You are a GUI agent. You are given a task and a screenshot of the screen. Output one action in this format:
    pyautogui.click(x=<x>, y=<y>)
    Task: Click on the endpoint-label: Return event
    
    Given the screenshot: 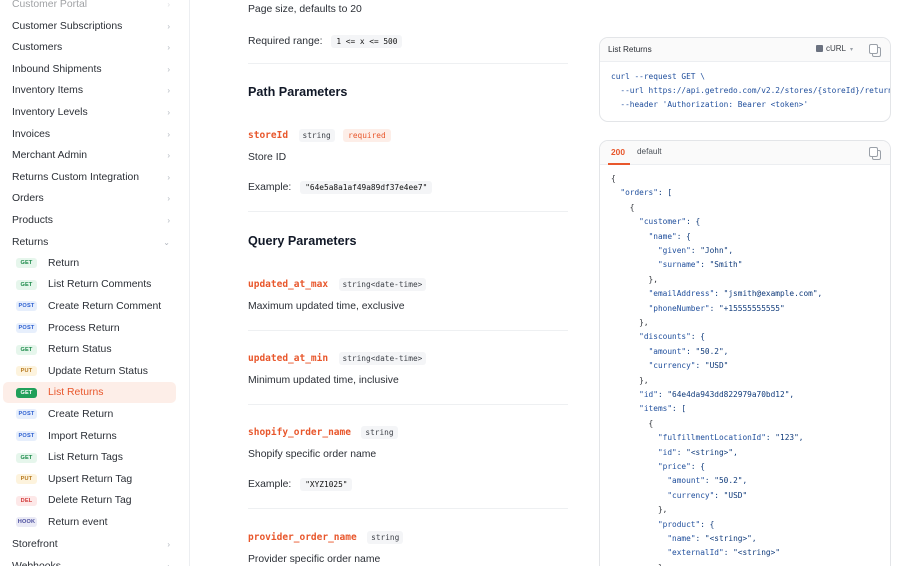 What is the action you would take?
    pyautogui.click(x=78, y=522)
    